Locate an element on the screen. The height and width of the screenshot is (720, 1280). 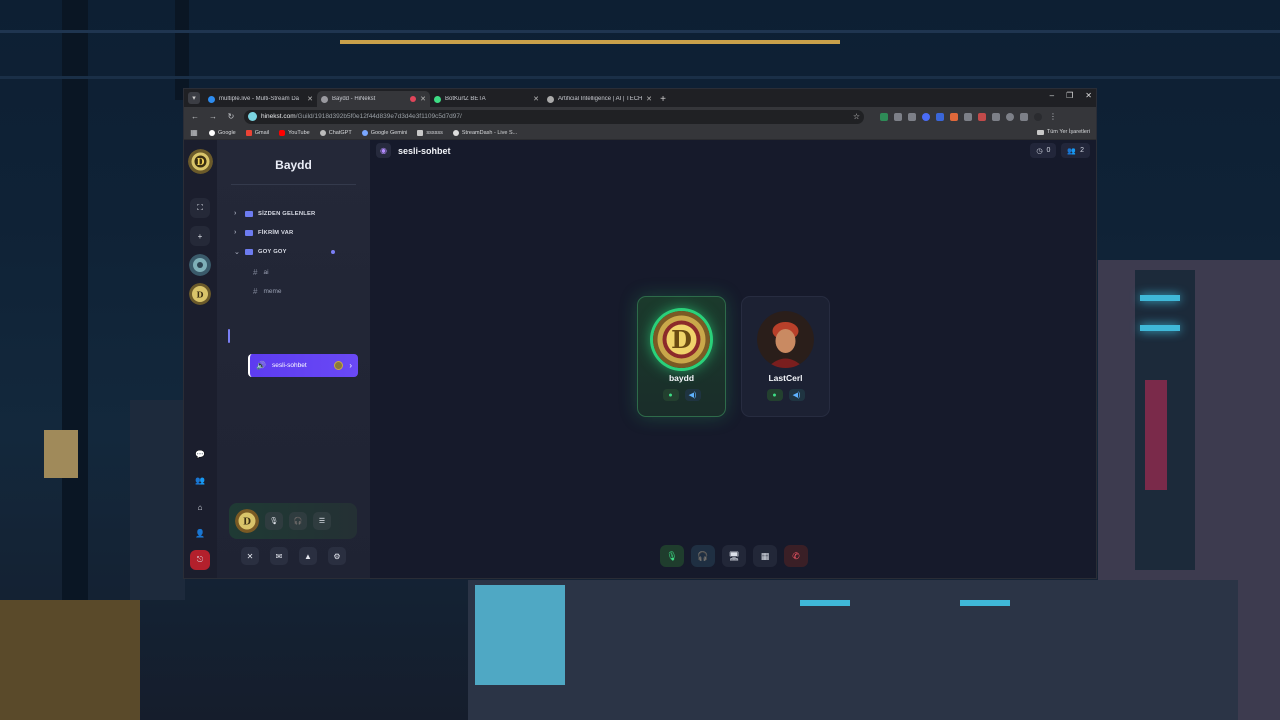
home-icon: ⌂ is located at coordinates (200, 507).